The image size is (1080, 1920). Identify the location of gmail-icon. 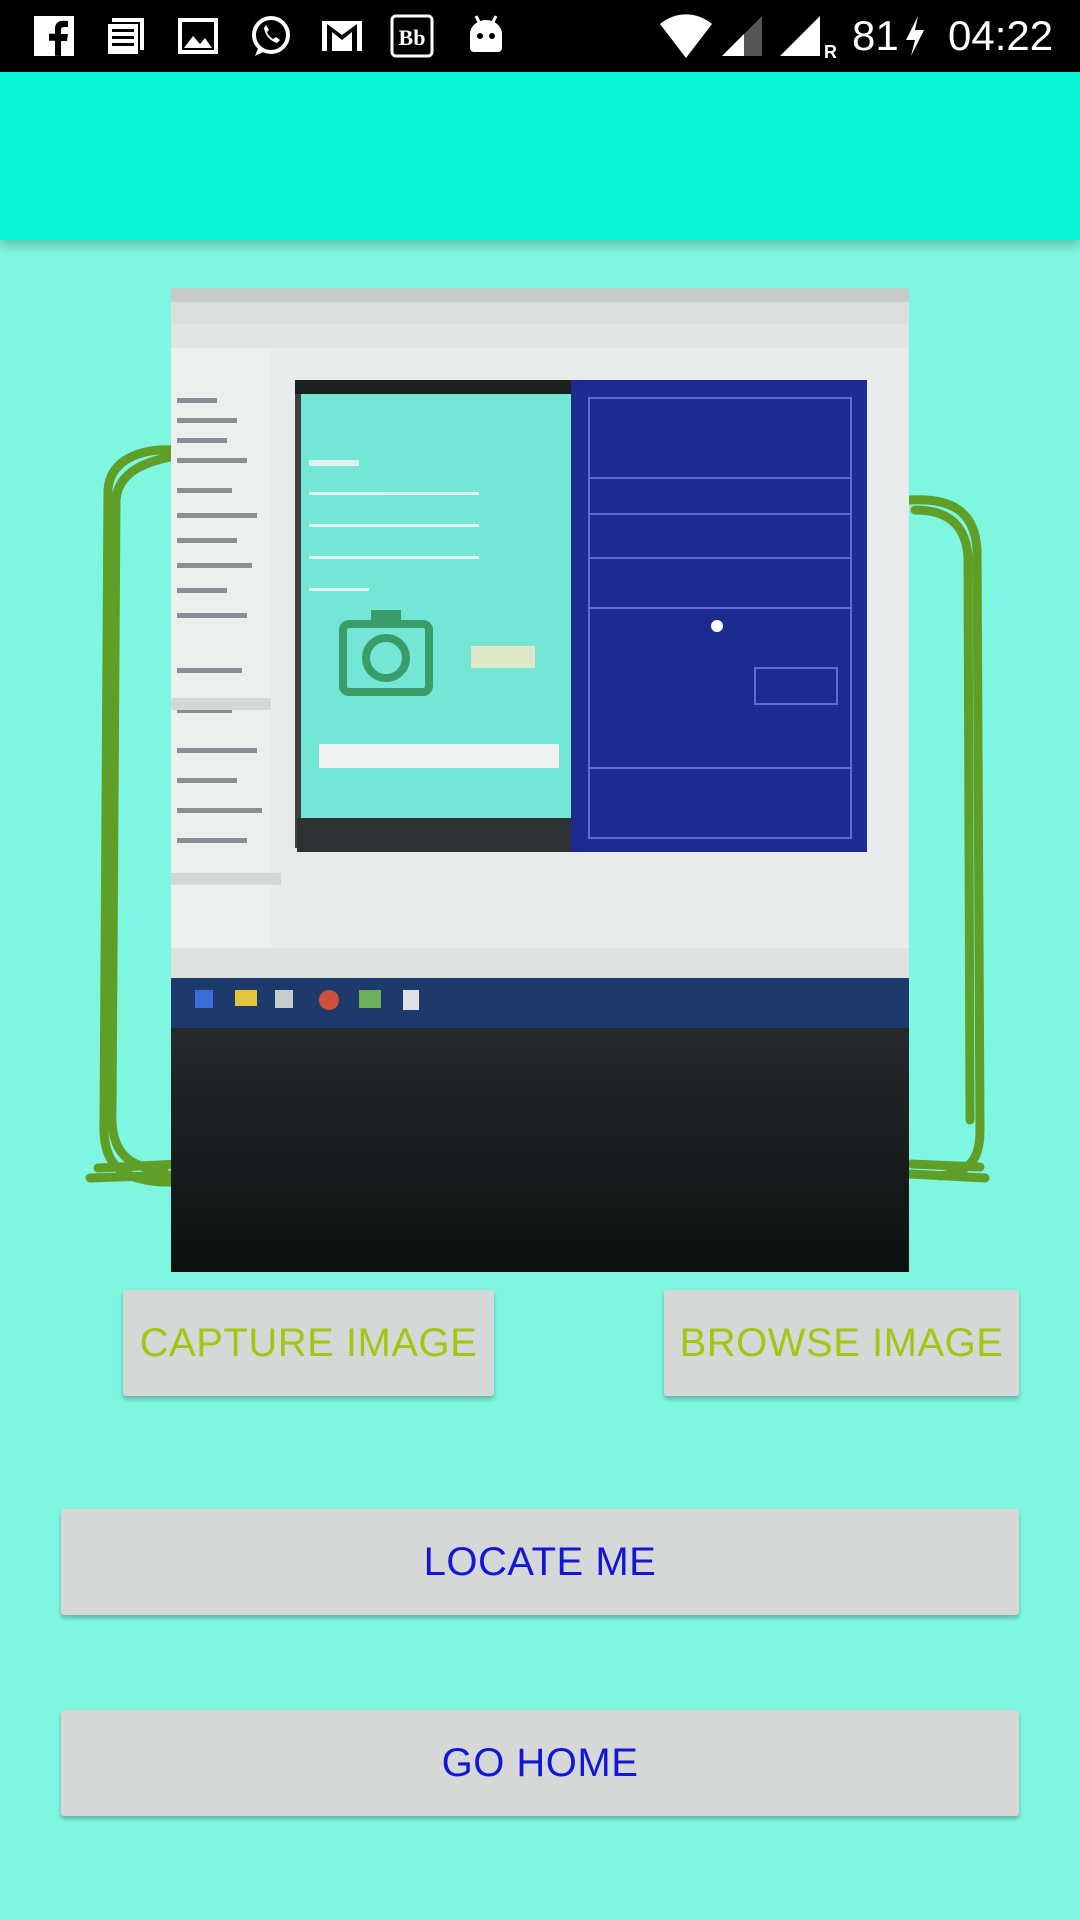
(342, 36).